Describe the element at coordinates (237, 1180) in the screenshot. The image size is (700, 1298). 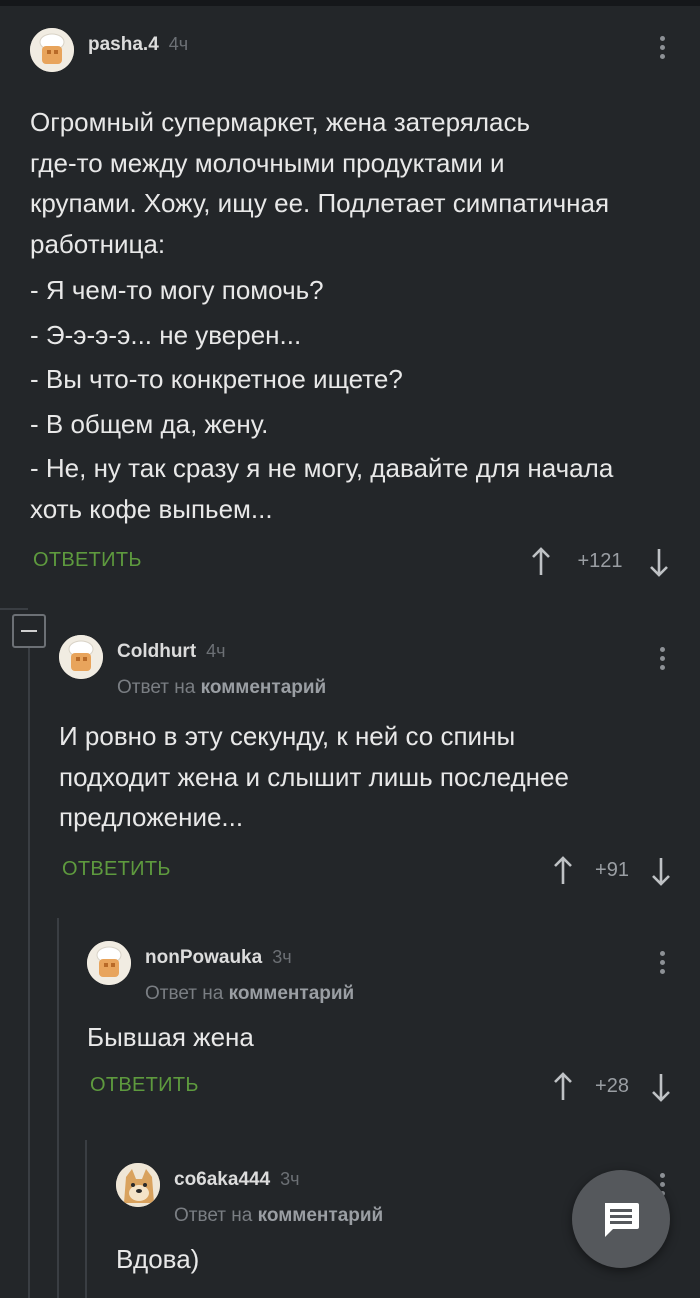
I see `comment-author: co6aka444 3ч` at that location.